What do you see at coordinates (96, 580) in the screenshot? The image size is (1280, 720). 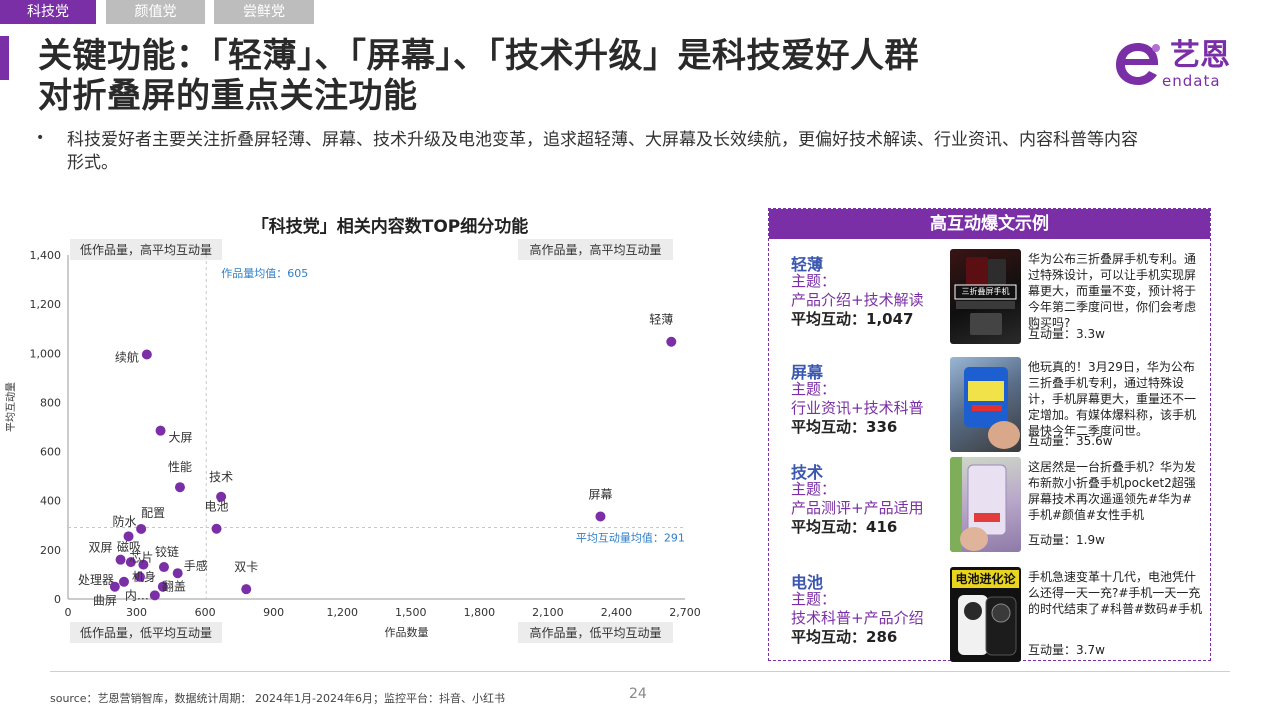 I see `point-label: 处理器` at bounding box center [96, 580].